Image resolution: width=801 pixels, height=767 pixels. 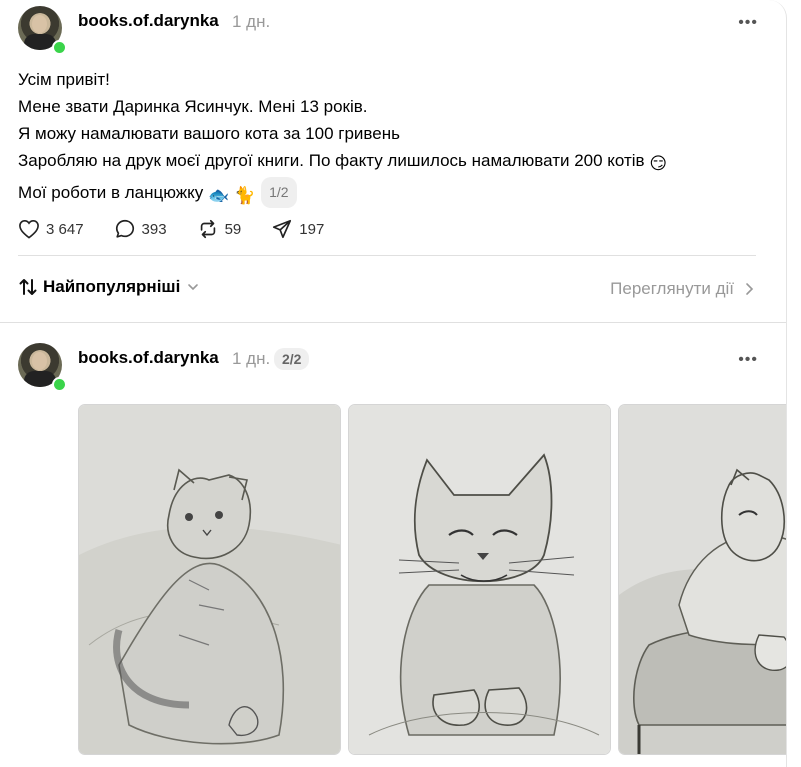 What do you see at coordinates (387, 290) in the screenshot?
I see `sort-row: Найпопулярніші Переглянути дії` at bounding box center [387, 290].